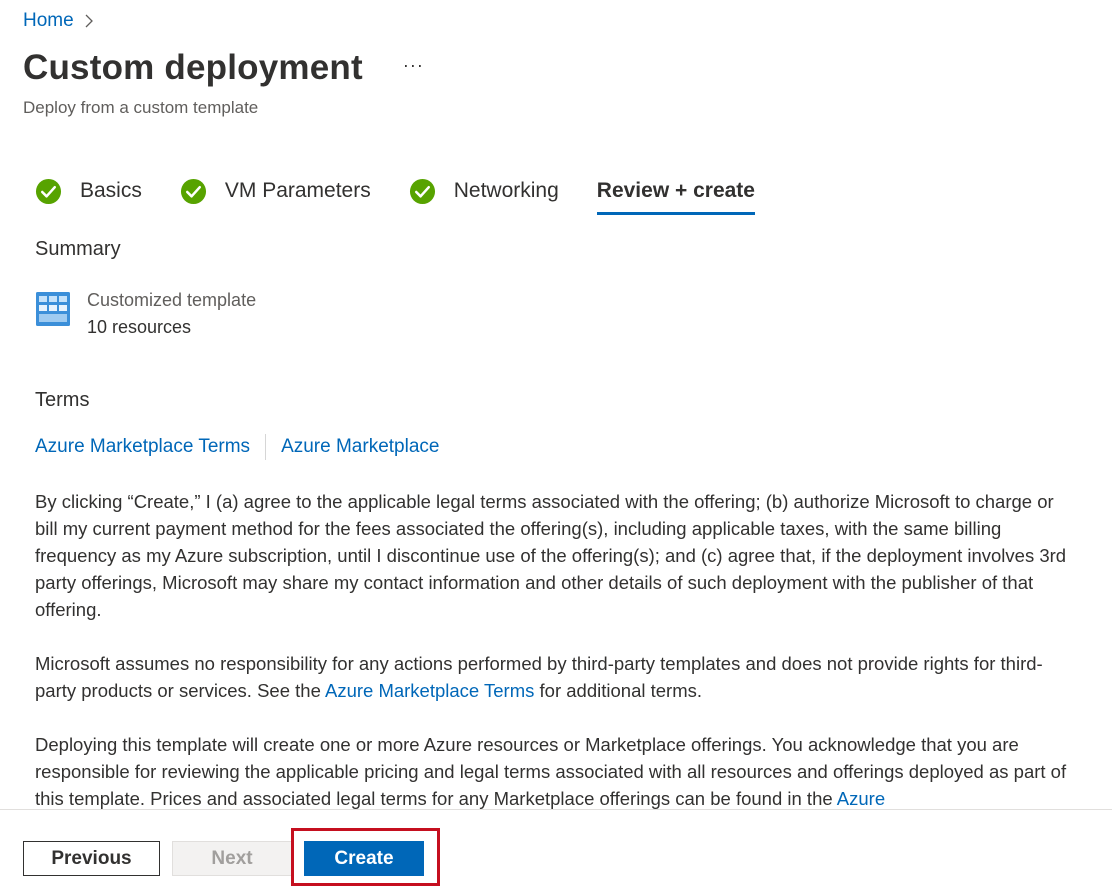 This screenshot has width=1112, height=887. Describe the element at coordinates (618, 690) in the screenshot. I see `legal-text-span: for additional terms.` at that location.